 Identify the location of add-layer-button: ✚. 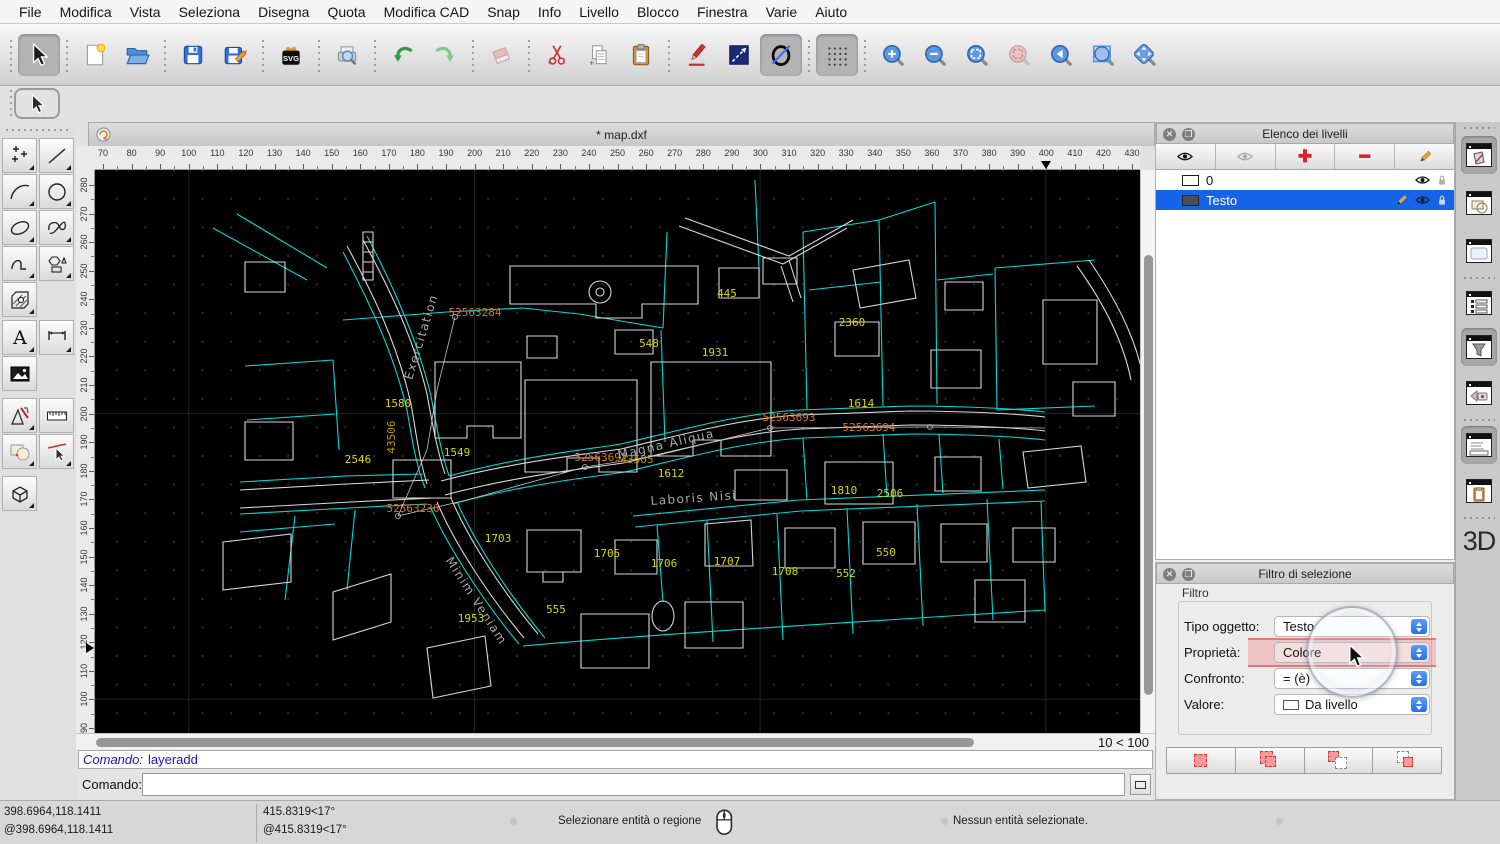
(1305, 156).